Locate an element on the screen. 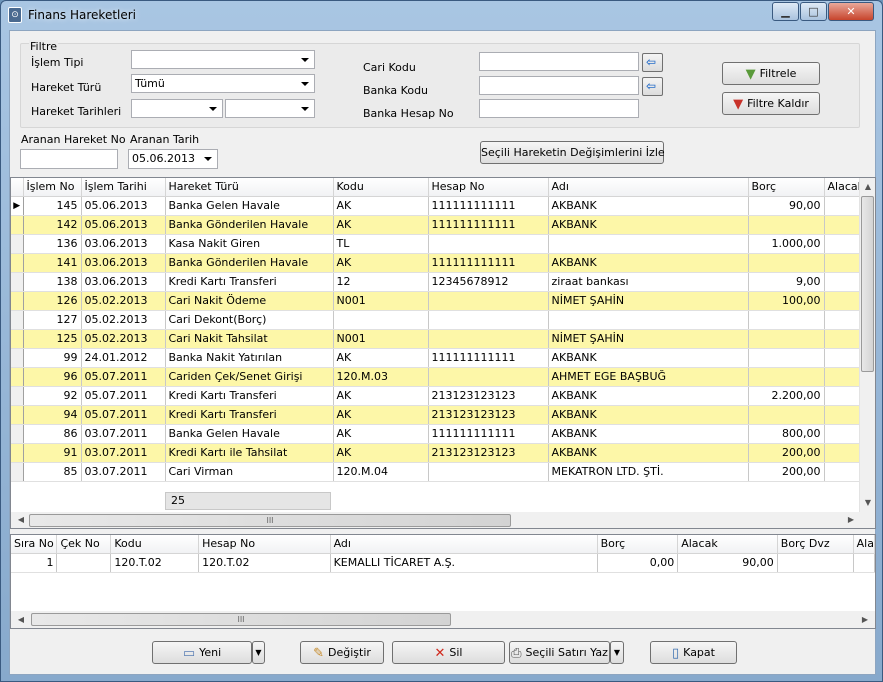  degistir-button: ✎ Değiştir is located at coordinates (342, 652).